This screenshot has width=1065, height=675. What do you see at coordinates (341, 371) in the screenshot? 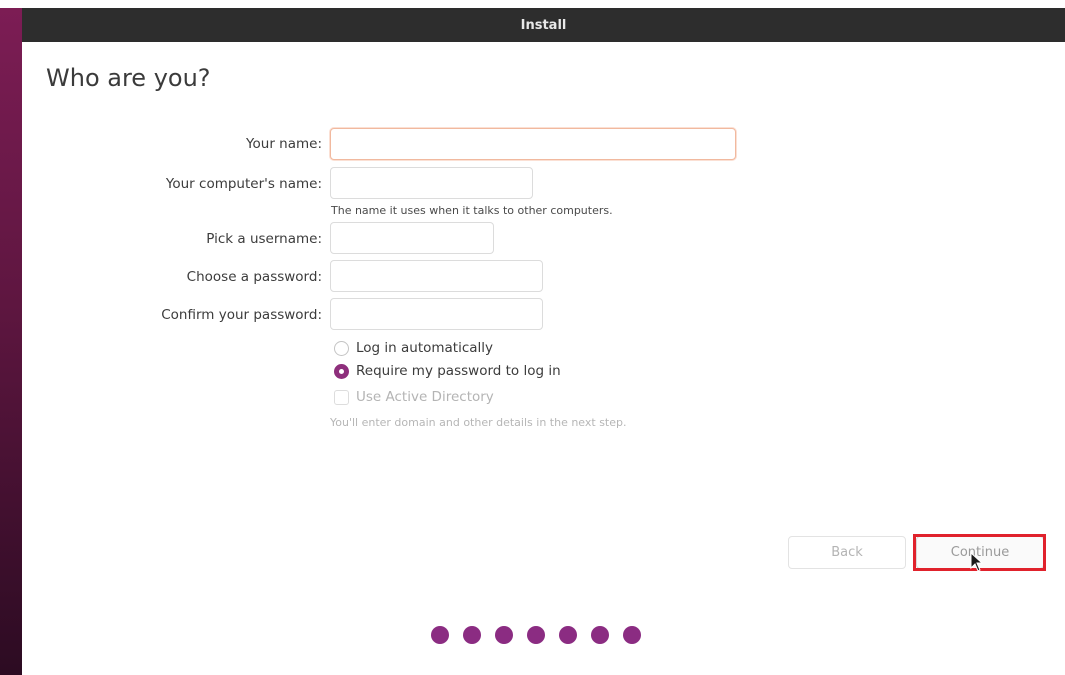
I see `require-password-radio` at bounding box center [341, 371].